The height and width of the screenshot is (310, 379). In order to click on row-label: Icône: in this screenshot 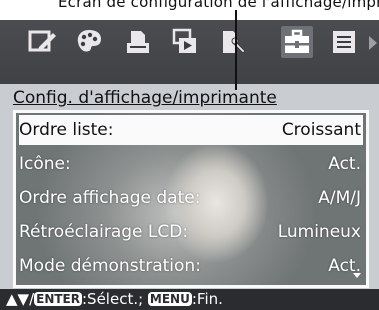, I will do `click(45, 164)`.